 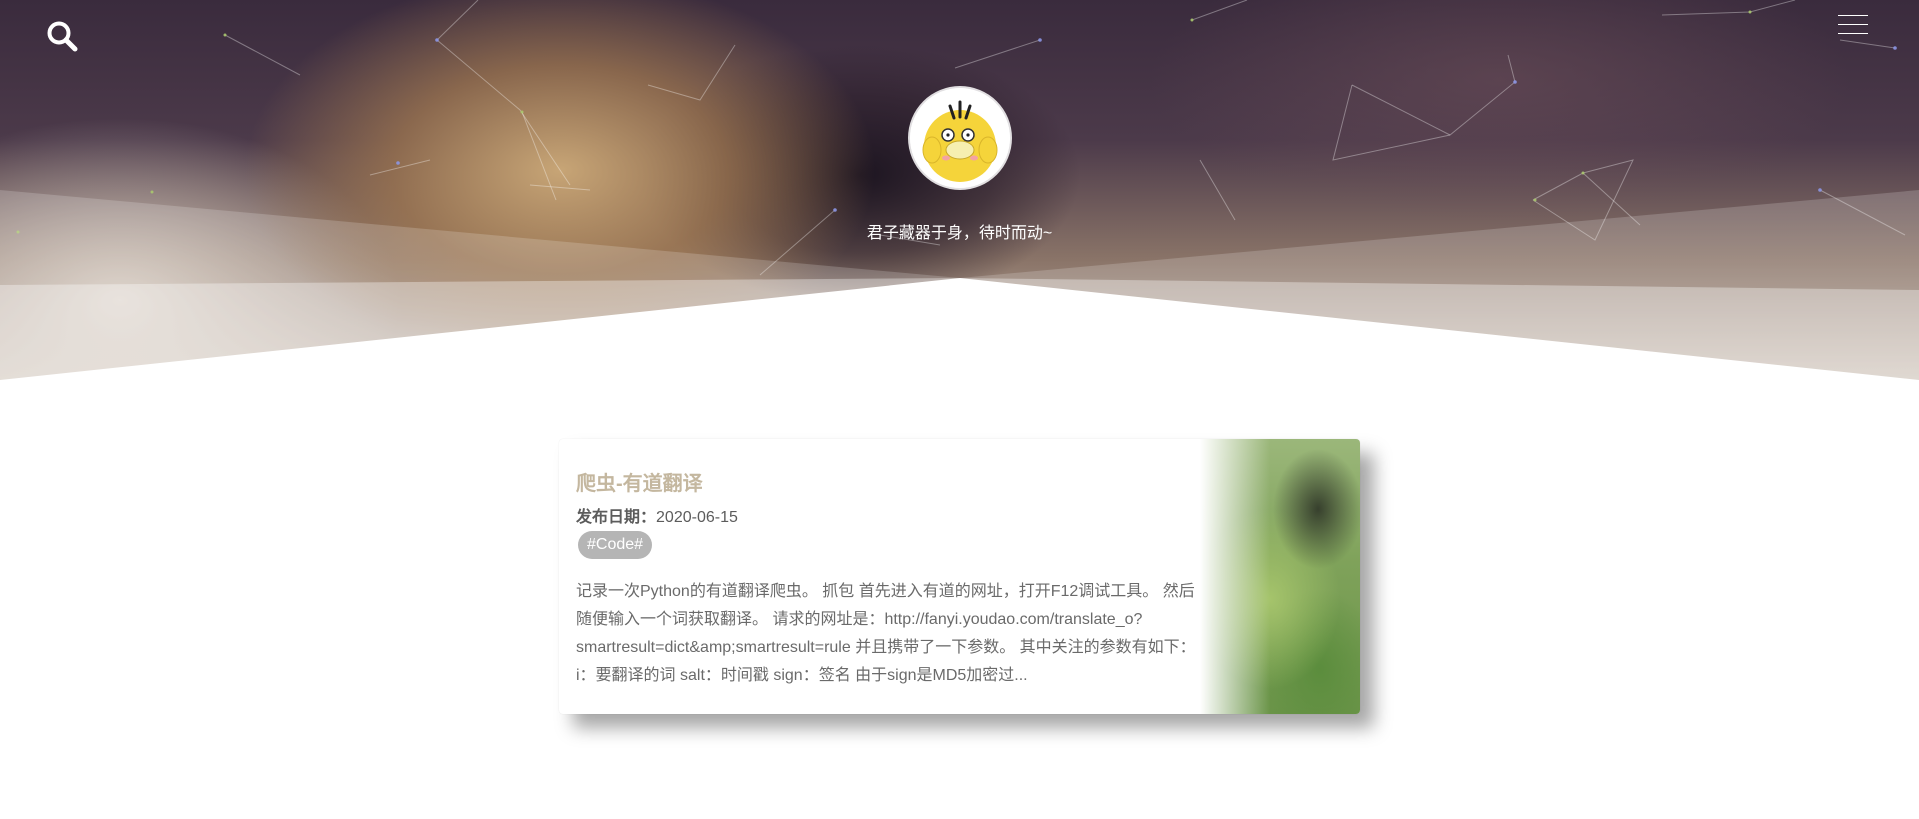 I want to click on psyduck-avatar-icon, so click(x=960, y=138).